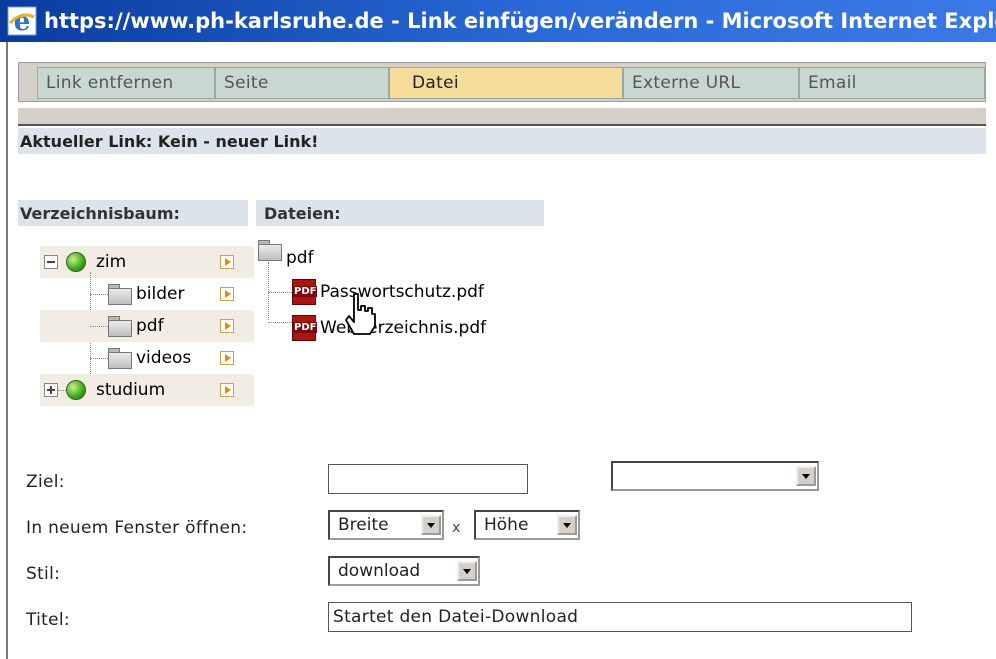  Describe the element at coordinates (360, 314) in the screenshot. I see `hand-cursor-icon` at that location.